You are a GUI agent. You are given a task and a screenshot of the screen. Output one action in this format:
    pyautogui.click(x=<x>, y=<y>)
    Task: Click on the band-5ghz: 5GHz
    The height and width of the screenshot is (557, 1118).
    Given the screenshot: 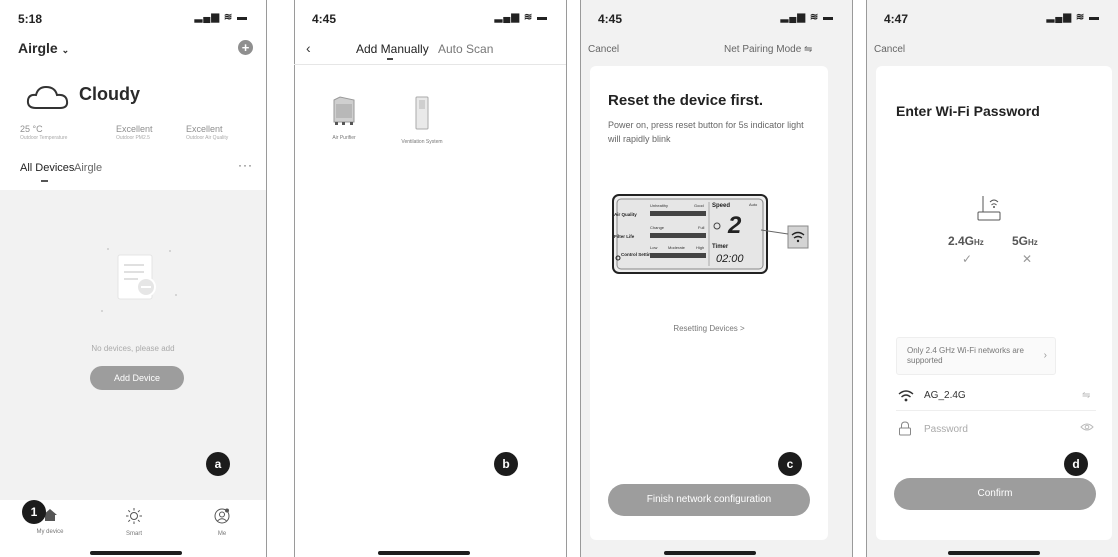 What is the action you would take?
    pyautogui.click(x=1025, y=241)
    